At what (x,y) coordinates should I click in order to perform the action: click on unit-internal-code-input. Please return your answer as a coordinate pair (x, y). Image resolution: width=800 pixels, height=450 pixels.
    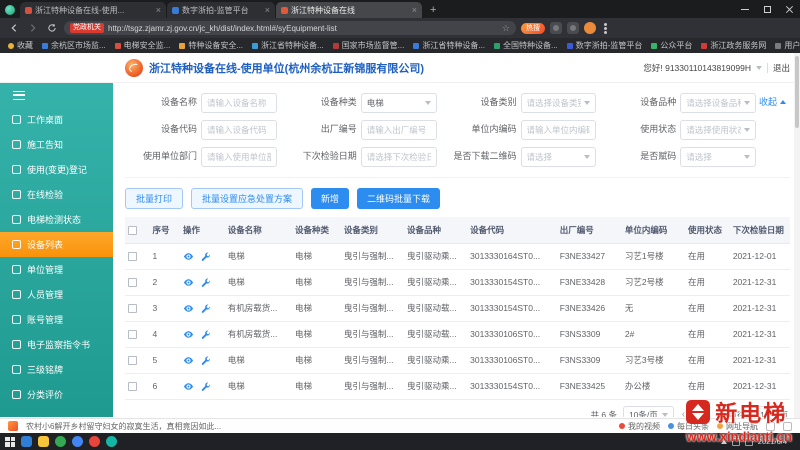
    Looking at the image, I should click on (558, 130).